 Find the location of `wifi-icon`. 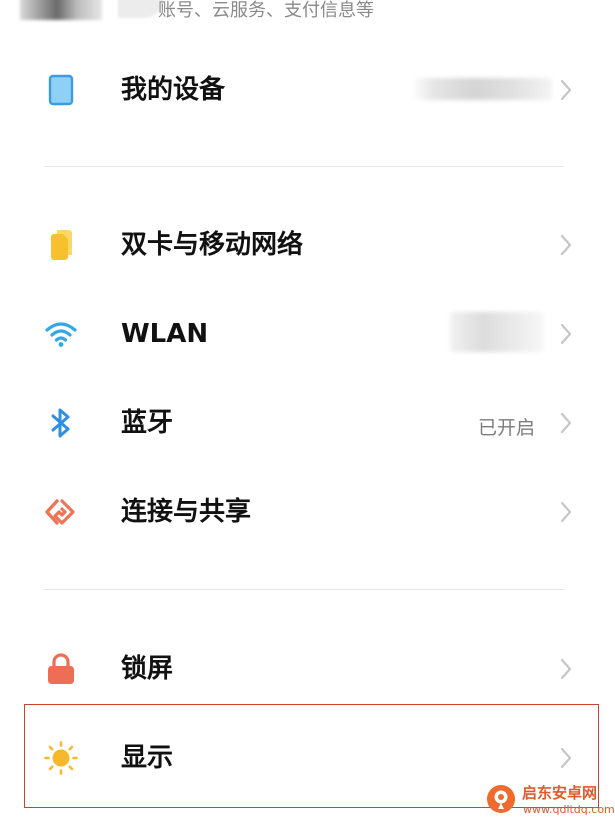

wifi-icon is located at coordinates (61, 334).